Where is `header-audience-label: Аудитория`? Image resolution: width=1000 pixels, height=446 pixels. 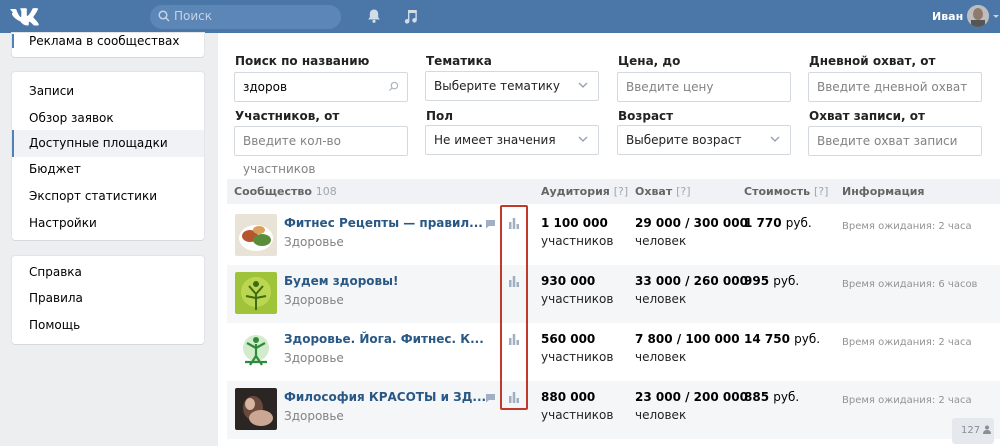 header-audience-label: Аудитория is located at coordinates (575, 191).